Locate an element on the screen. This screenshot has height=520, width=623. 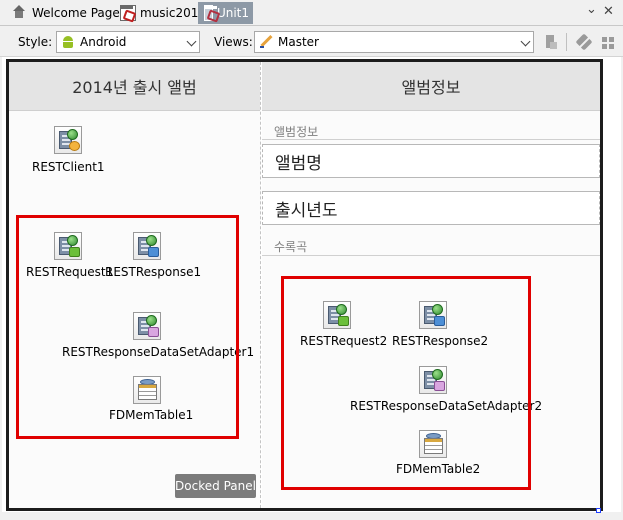
grid-options-icon is located at coordinates (609, 42).